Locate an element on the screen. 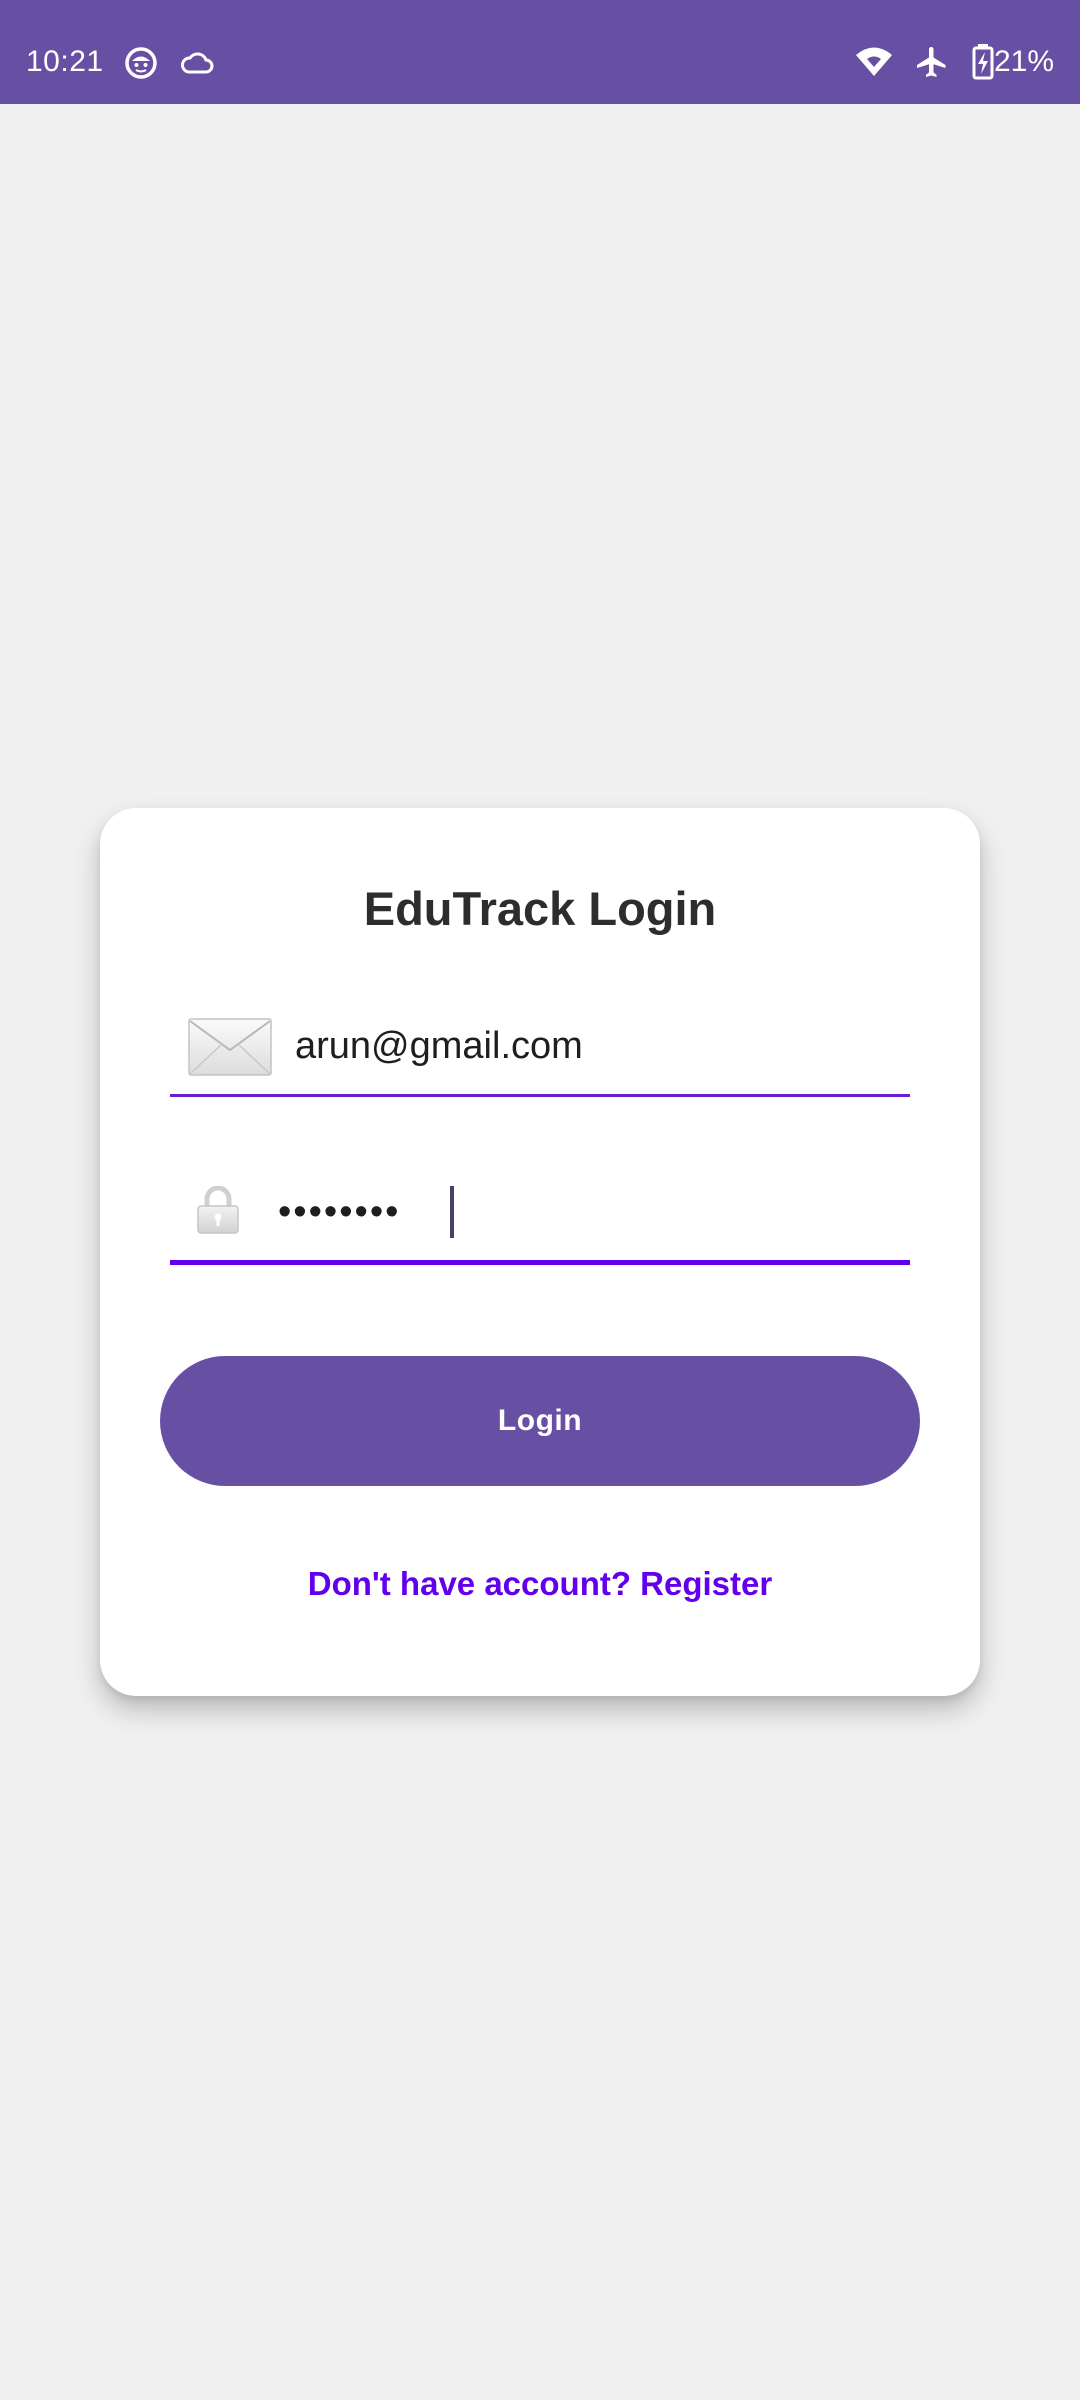 Image resolution: width=1080 pixels, height=2400 pixels. envelope-icon is located at coordinates (230, 1047).